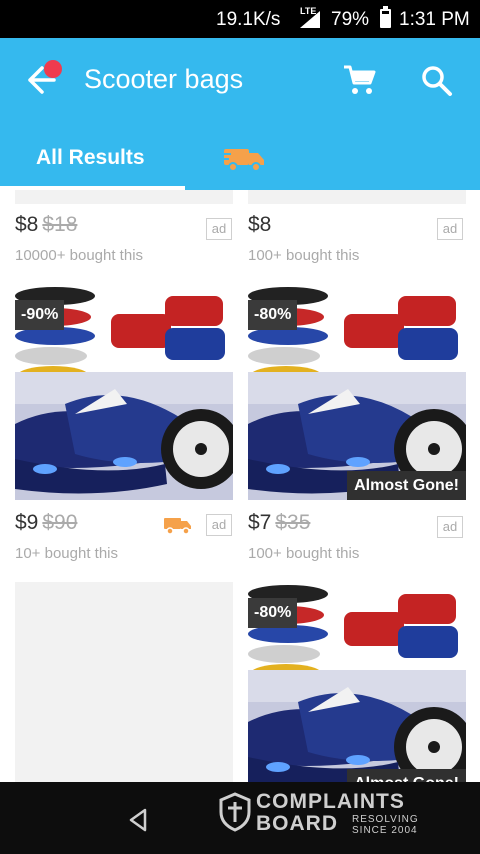 The image size is (480, 854). What do you see at coordinates (53, 69) in the screenshot?
I see `notification-dot` at bounding box center [53, 69].